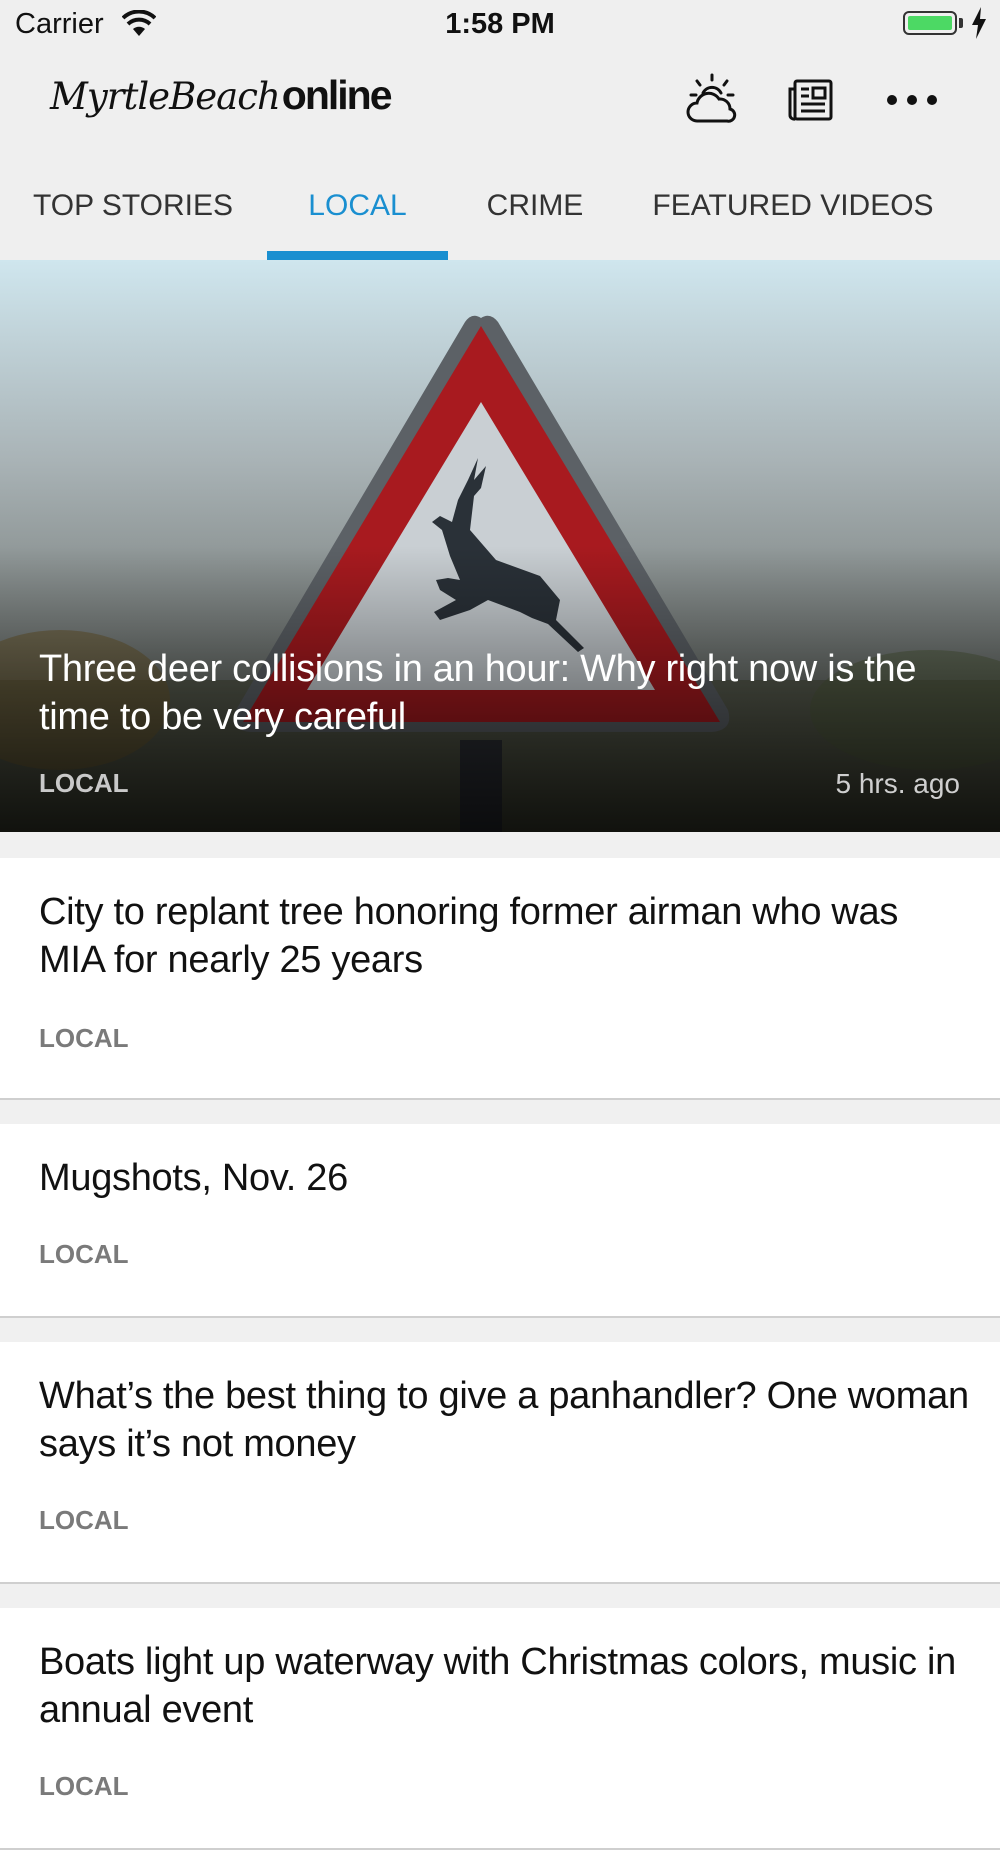  Describe the element at coordinates (357, 204) in the screenshot. I see `tab-local: LOCAL` at that location.